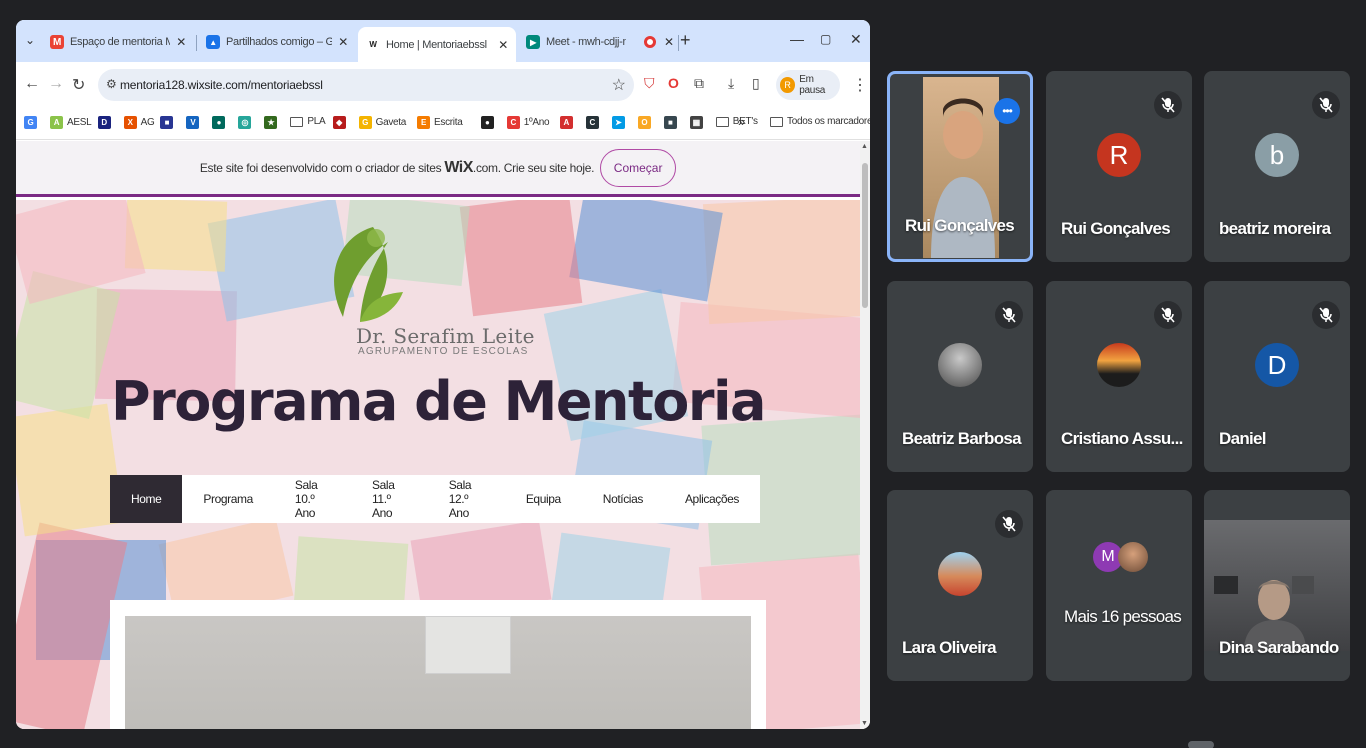  Describe the element at coordinates (316, 121) in the screenshot. I see `bookmark-label: PLA` at that location.